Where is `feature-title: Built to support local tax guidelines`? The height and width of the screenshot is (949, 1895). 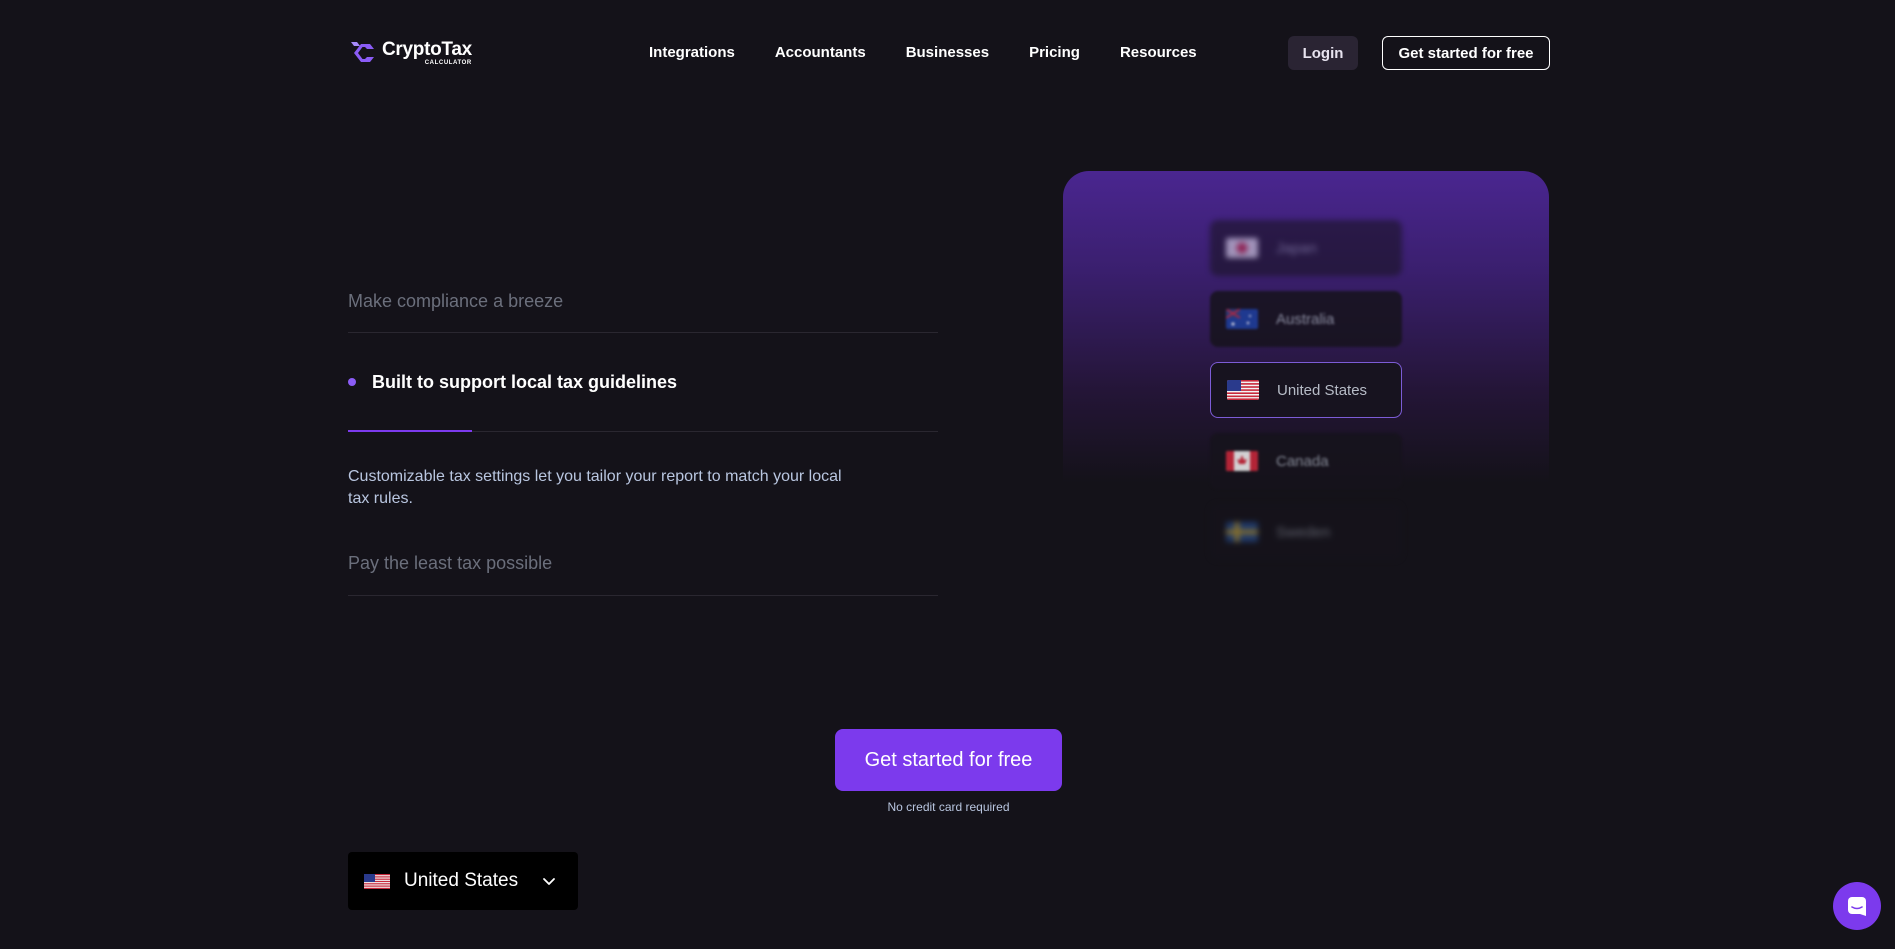 feature-title: Built to support local tax guidelines is located at coordinates (525, 381).